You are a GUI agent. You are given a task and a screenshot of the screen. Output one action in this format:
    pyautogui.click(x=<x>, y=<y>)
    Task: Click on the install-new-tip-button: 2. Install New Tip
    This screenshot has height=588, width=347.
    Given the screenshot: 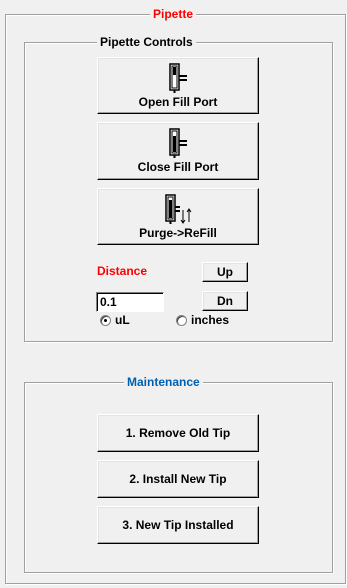 What is the action you would take?
    pyautogui.click(x=178, y=479)
    